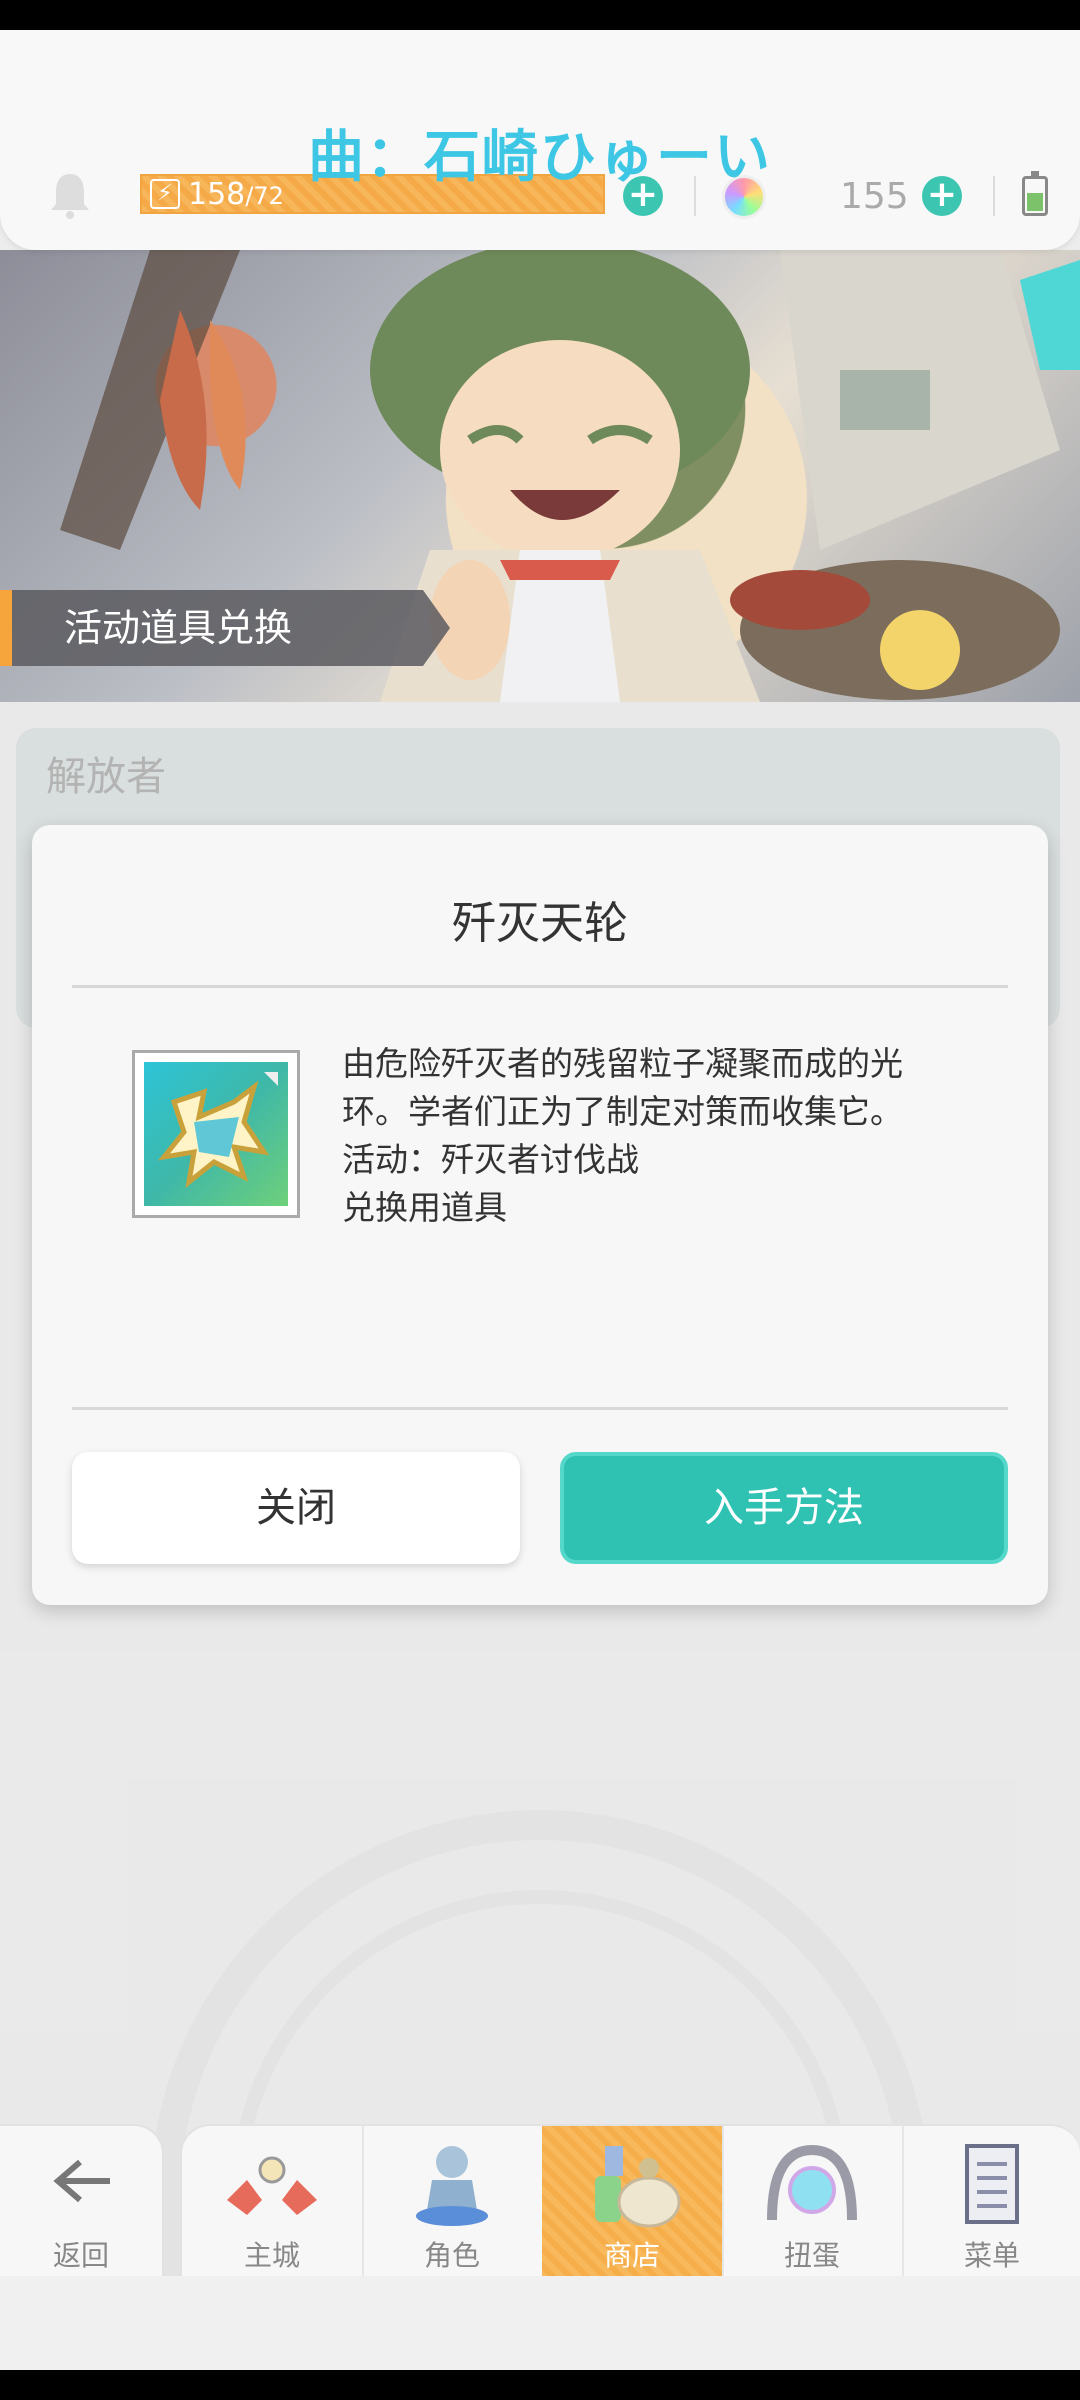 This screenshot has width=1080, height=2400. Describe the element at coordinates (540, 2323) in the screenshot. I see `bottom-strip` at that location.